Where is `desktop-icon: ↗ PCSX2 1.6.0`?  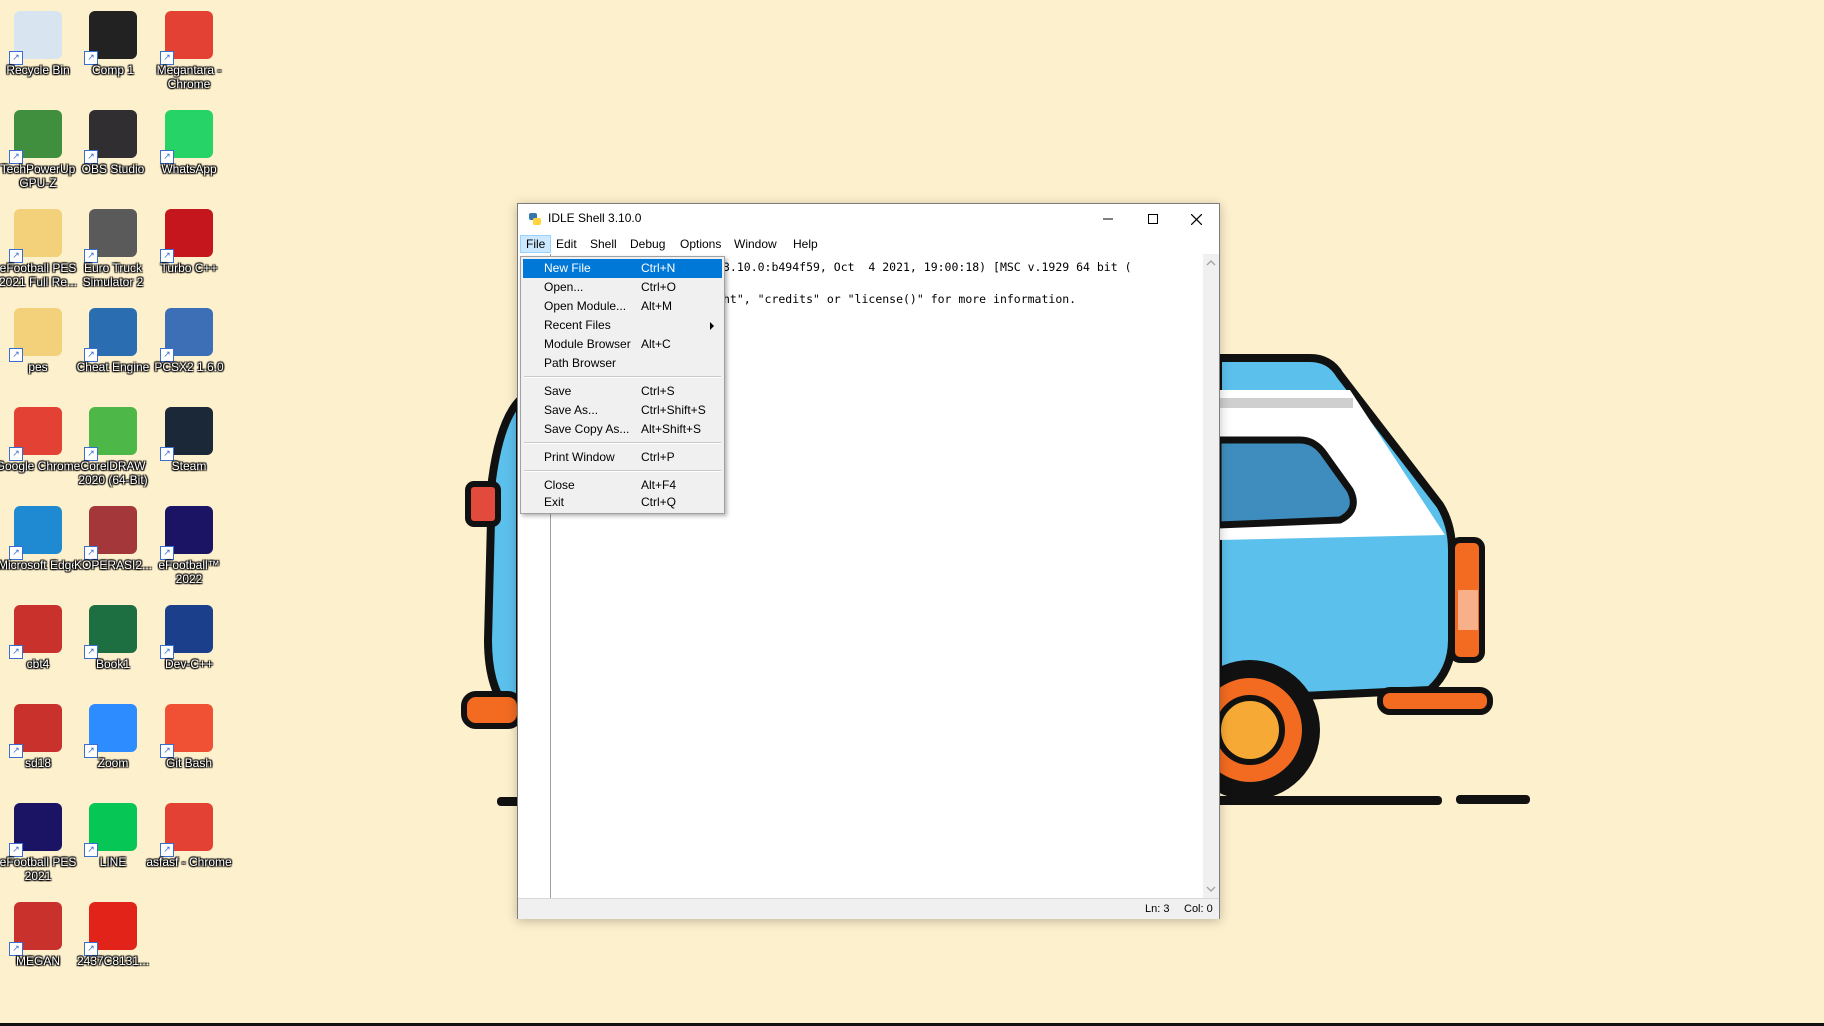
desktop-icon: ↗ PCSX2 1.6.0 is located at coordinates (189, 350).